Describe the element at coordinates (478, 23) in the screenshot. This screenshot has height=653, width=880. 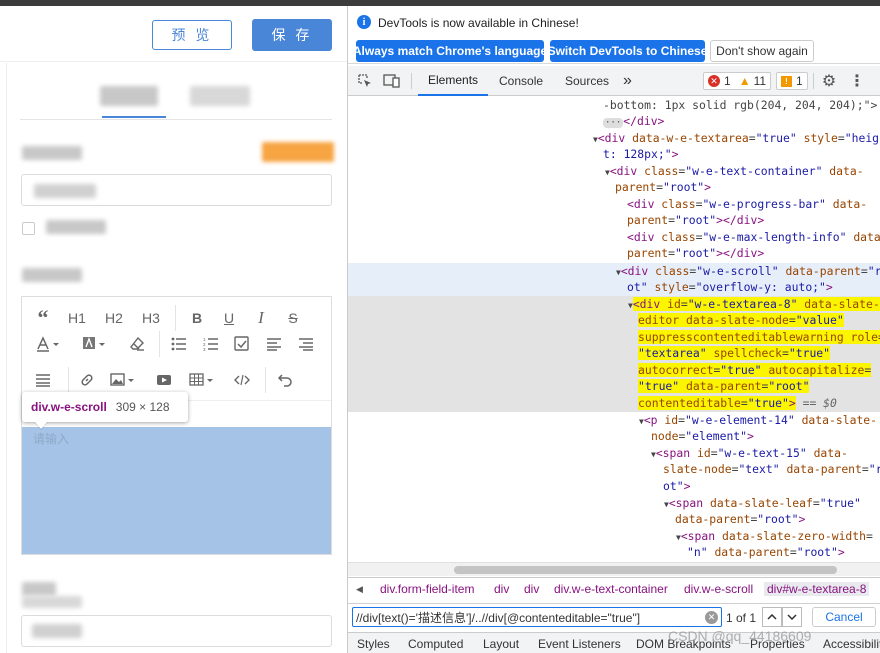
I see `infobar-message: DevTools is now available in Chinese!` at that location.